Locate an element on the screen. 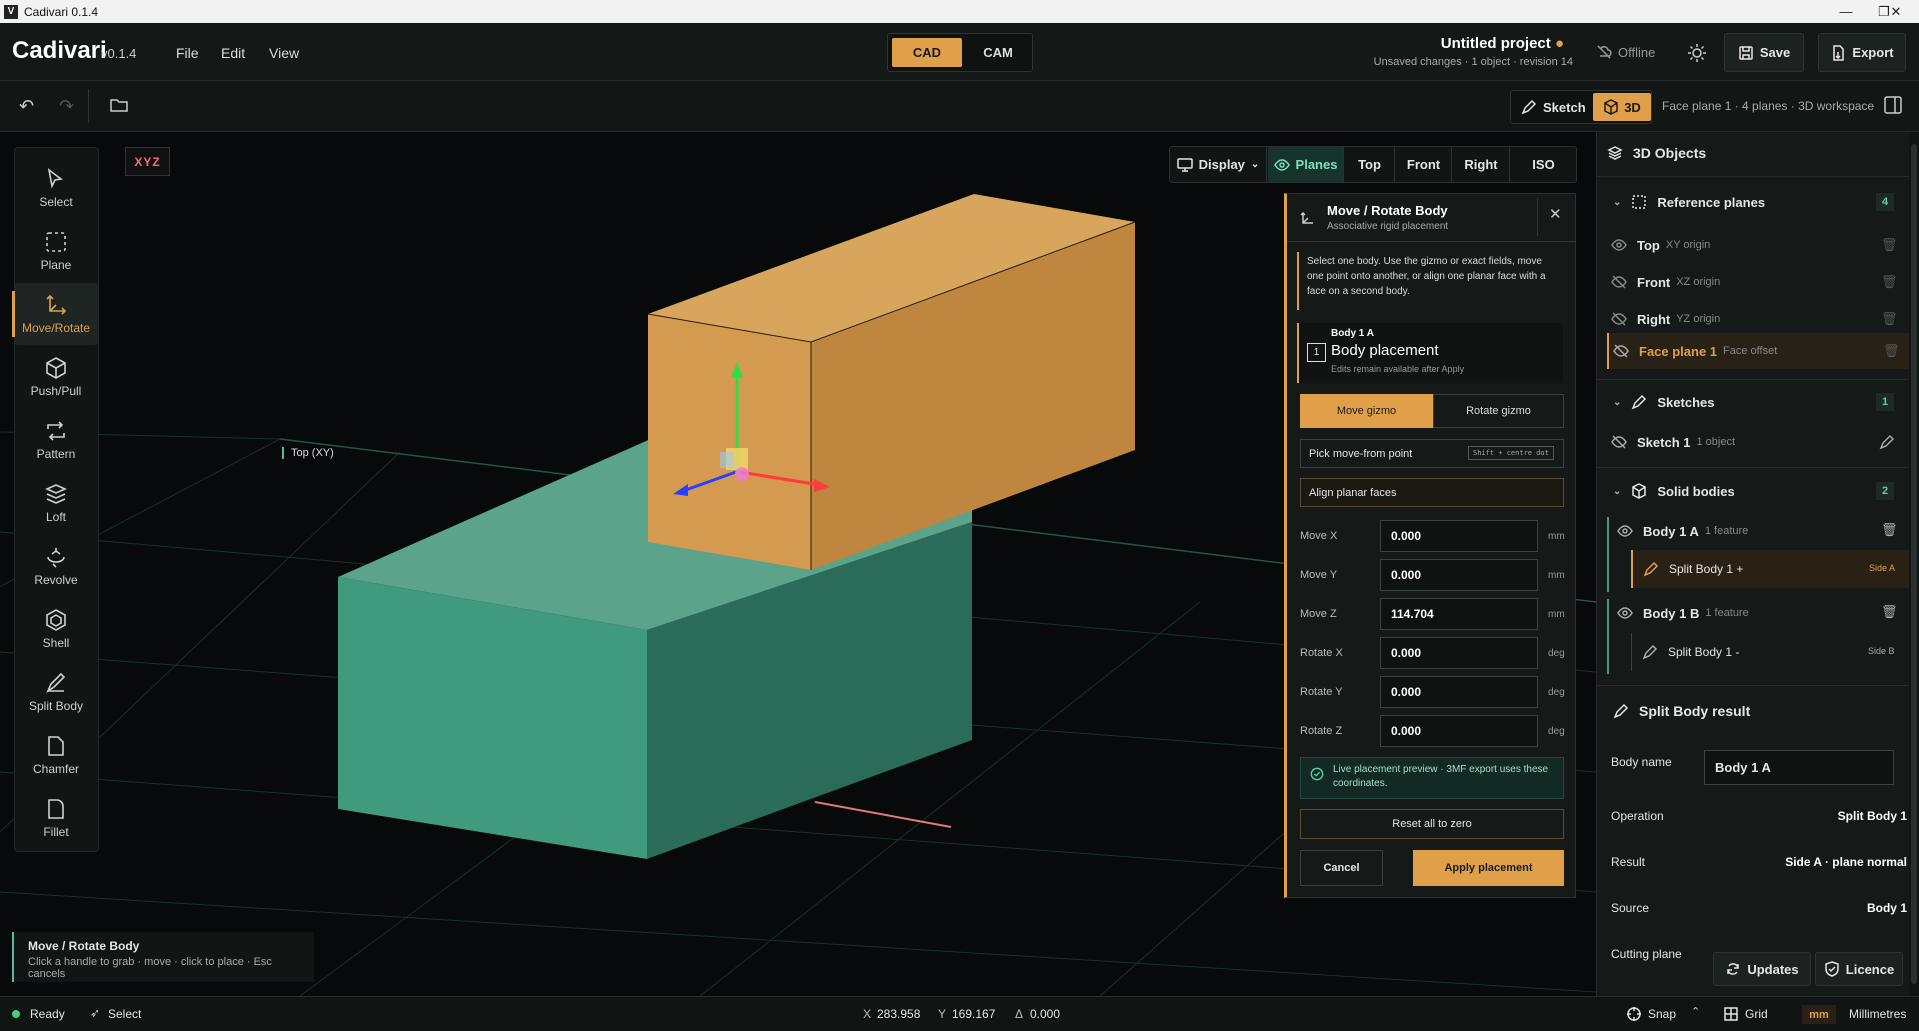  mode-cad-button: CAD is located at coordinates (927, 52).